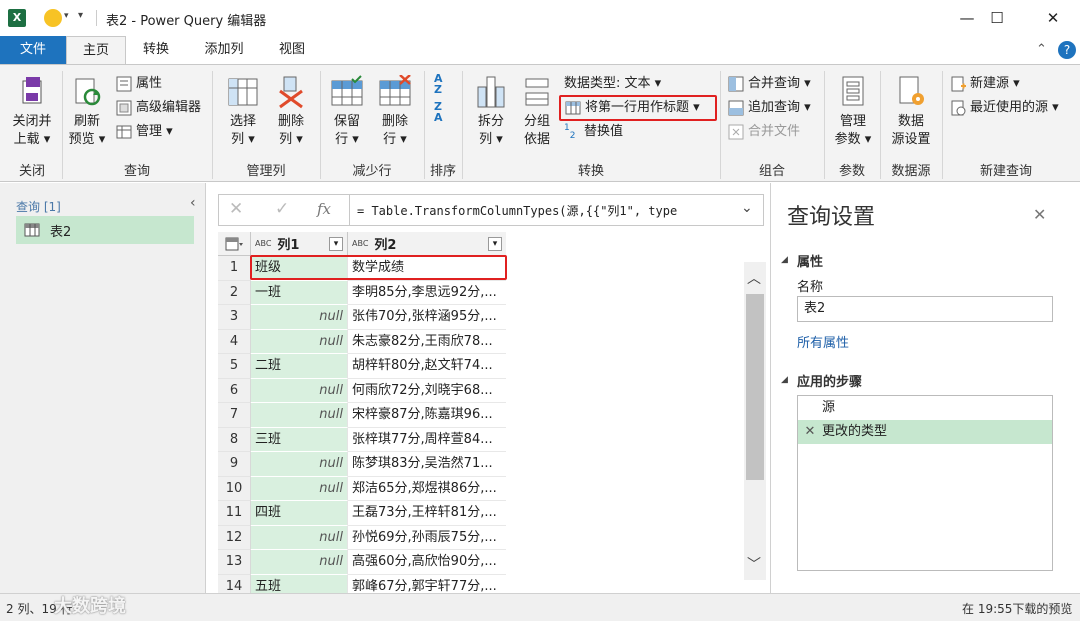 Image resolution: width=1080 pixels, height=621 pixels. What do you see at coordinates (234, 584) in the screenshot?
I see `row-number: 14` at bounding box center [234, 584].